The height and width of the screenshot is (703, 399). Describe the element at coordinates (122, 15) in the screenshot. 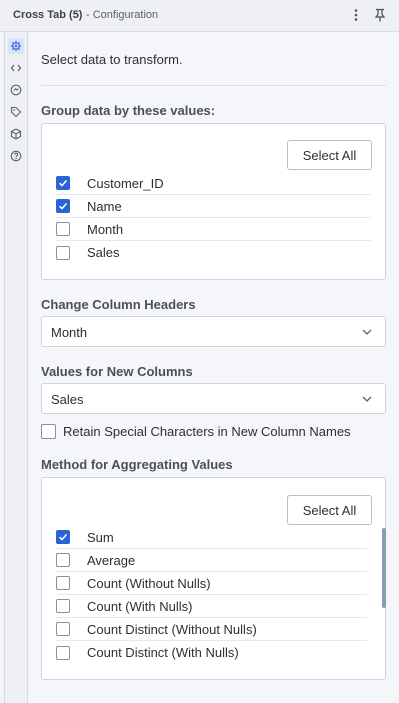

I see `panel-subtitle: - Configuration` at that location.